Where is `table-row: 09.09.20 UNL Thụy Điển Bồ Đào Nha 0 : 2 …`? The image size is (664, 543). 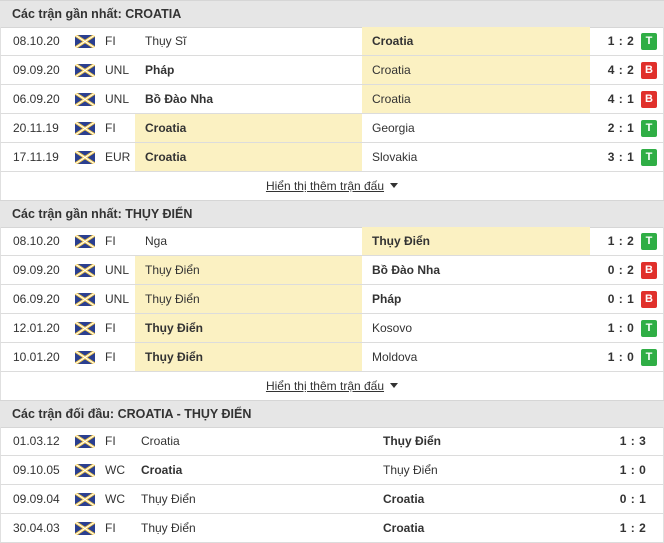
table-row: 09.09.20 UNL Thụy Điển Bồ Đào Nha 0 : 2 … is located at coordinates (332, 270).